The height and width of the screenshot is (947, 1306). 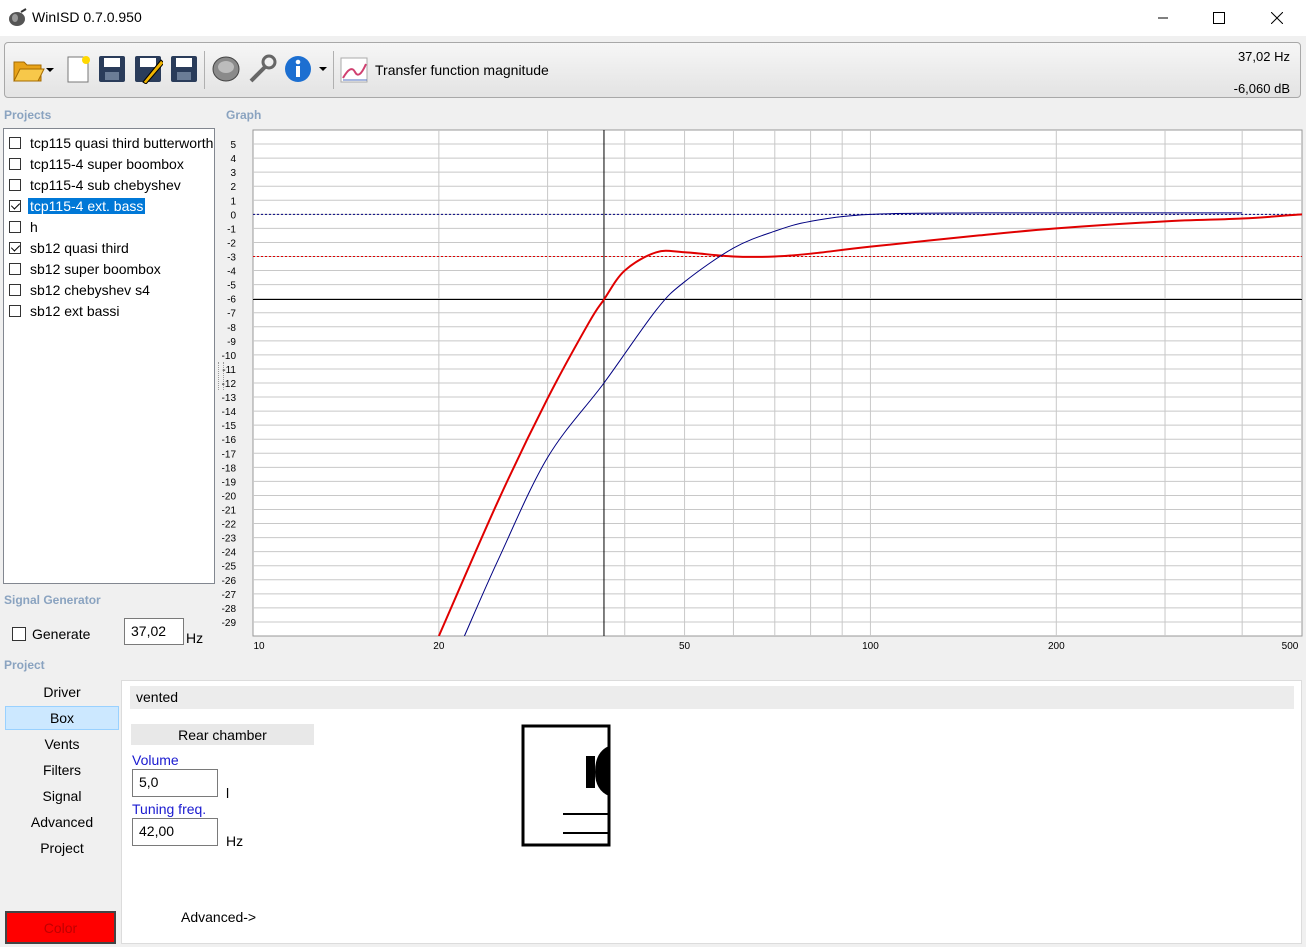 I want to click on x-tick-label: 10, so click(x=259, y=646).